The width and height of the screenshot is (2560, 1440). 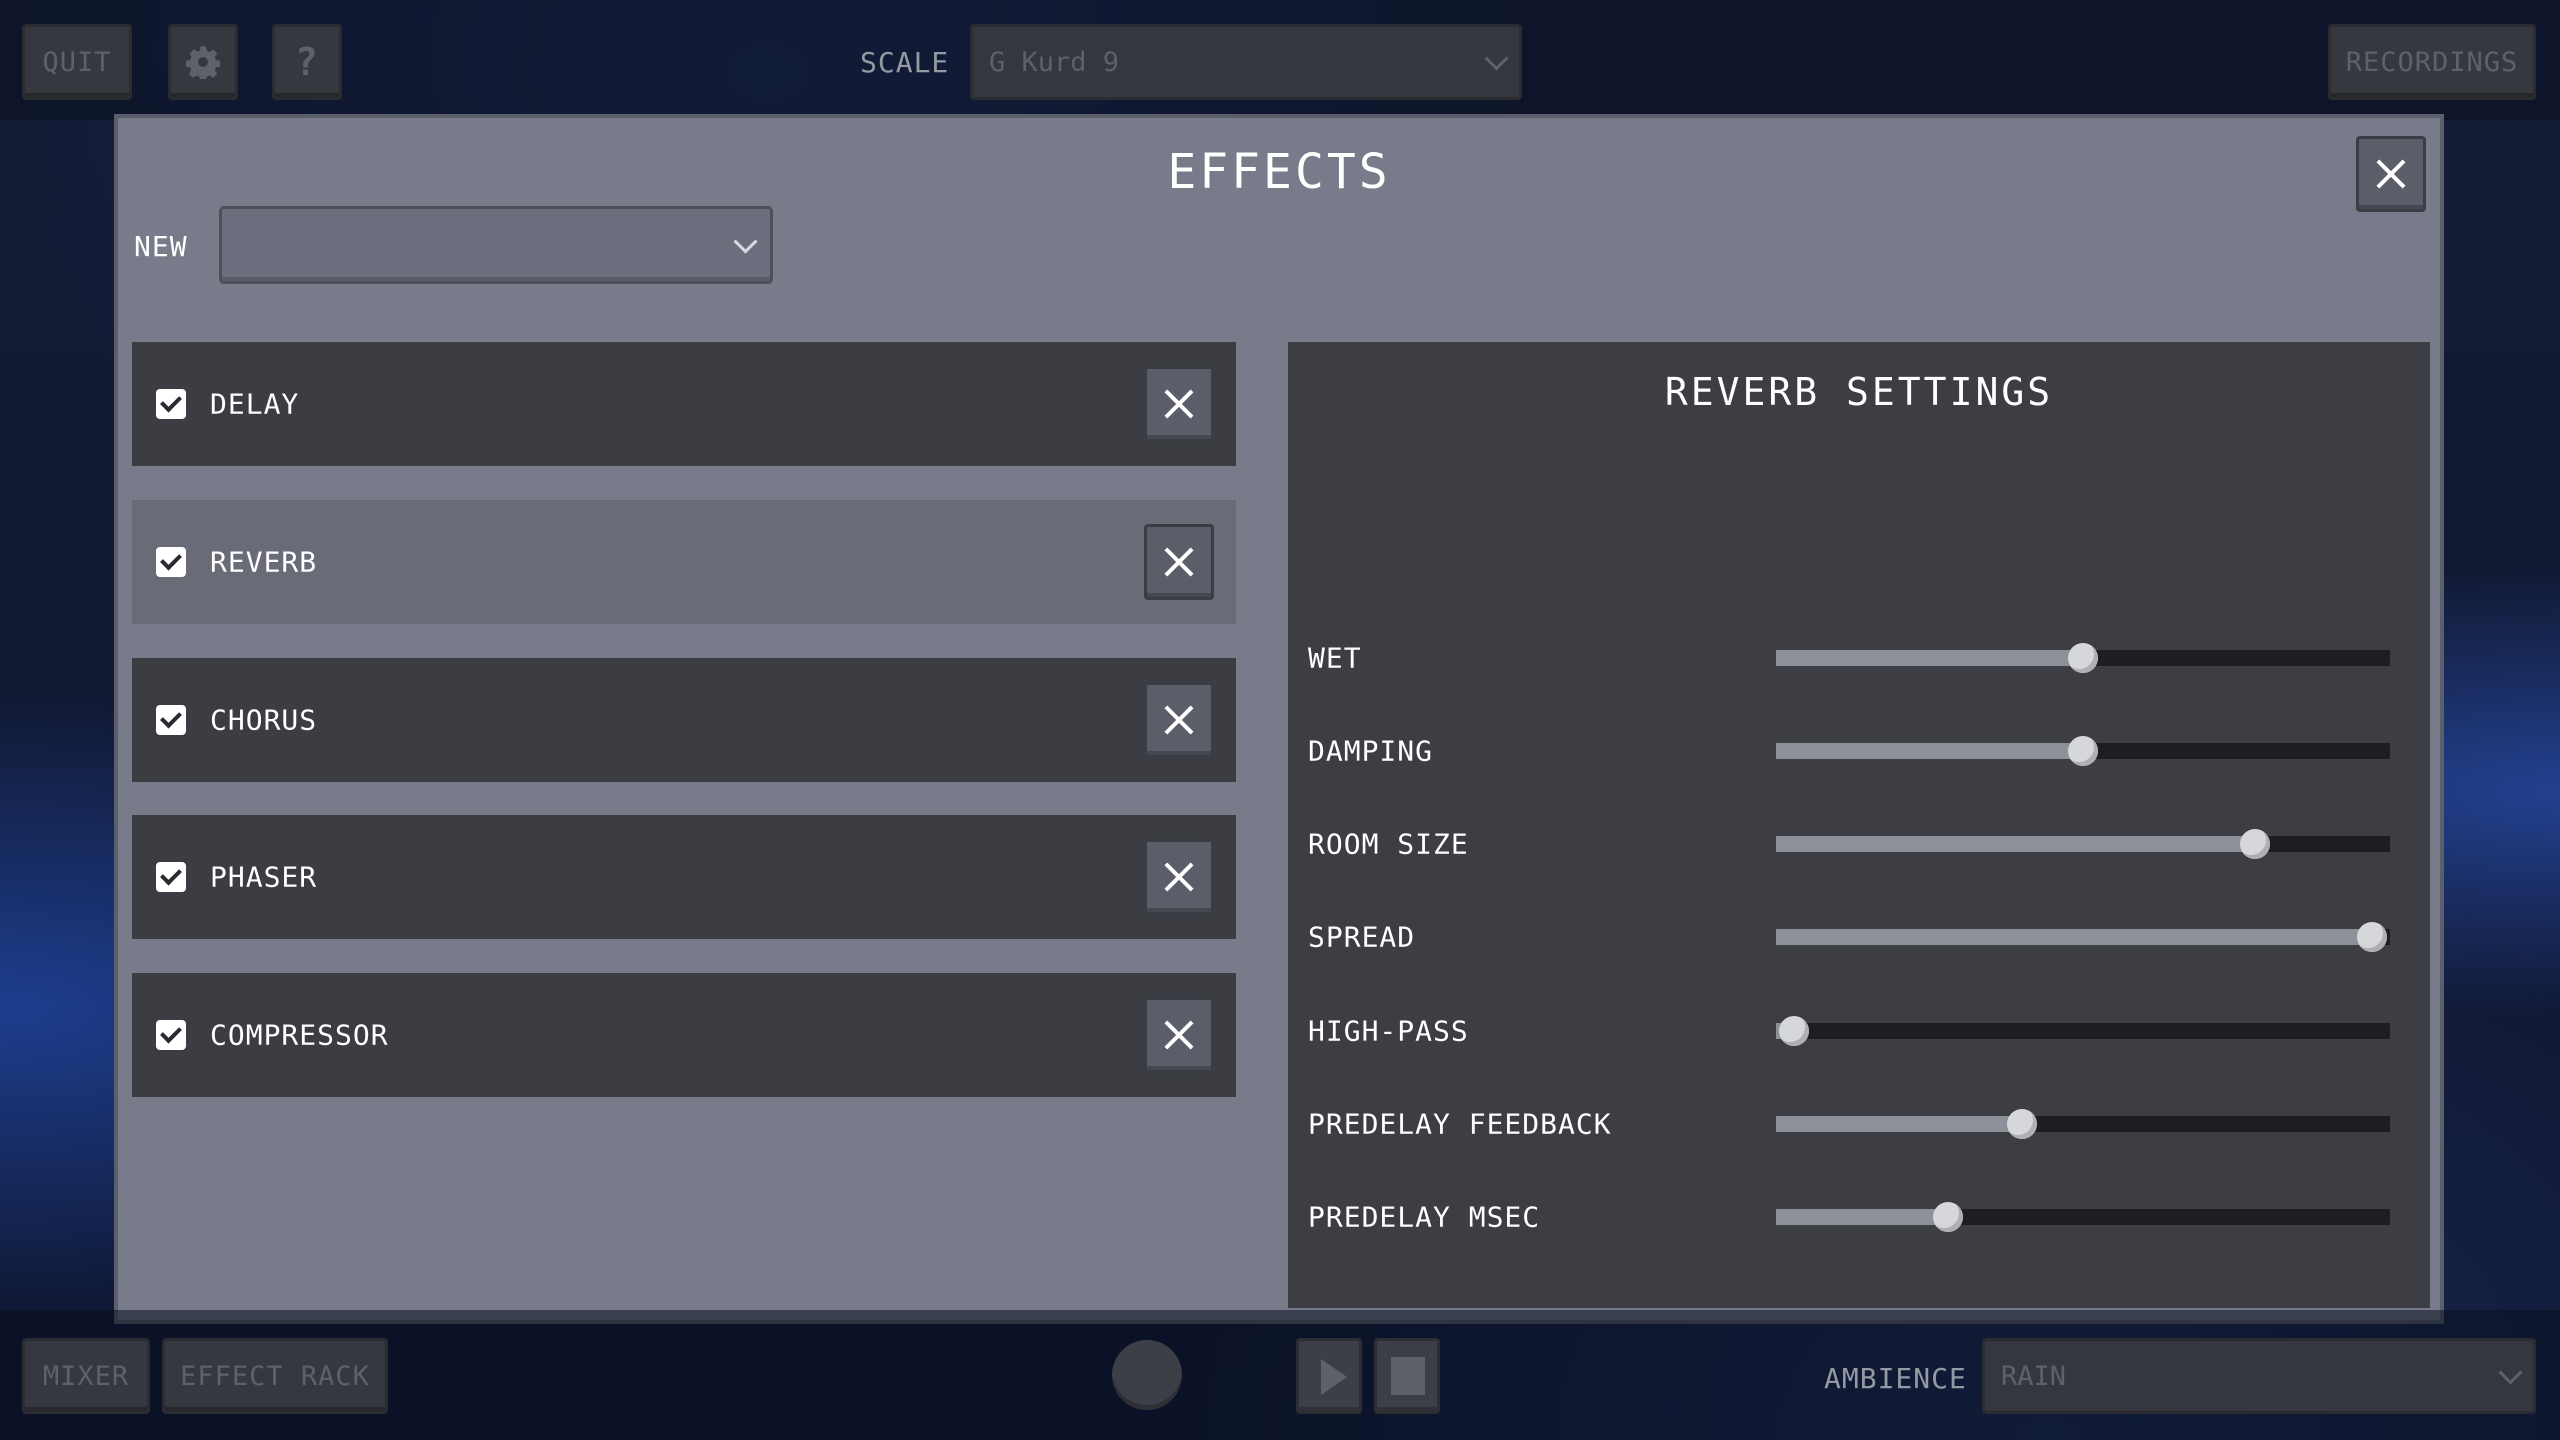 What do you see at coordinates (2432, 62) in the screenshot?
I see `recordings-button: RECORDINGS` at bounding box center [2432, 62].